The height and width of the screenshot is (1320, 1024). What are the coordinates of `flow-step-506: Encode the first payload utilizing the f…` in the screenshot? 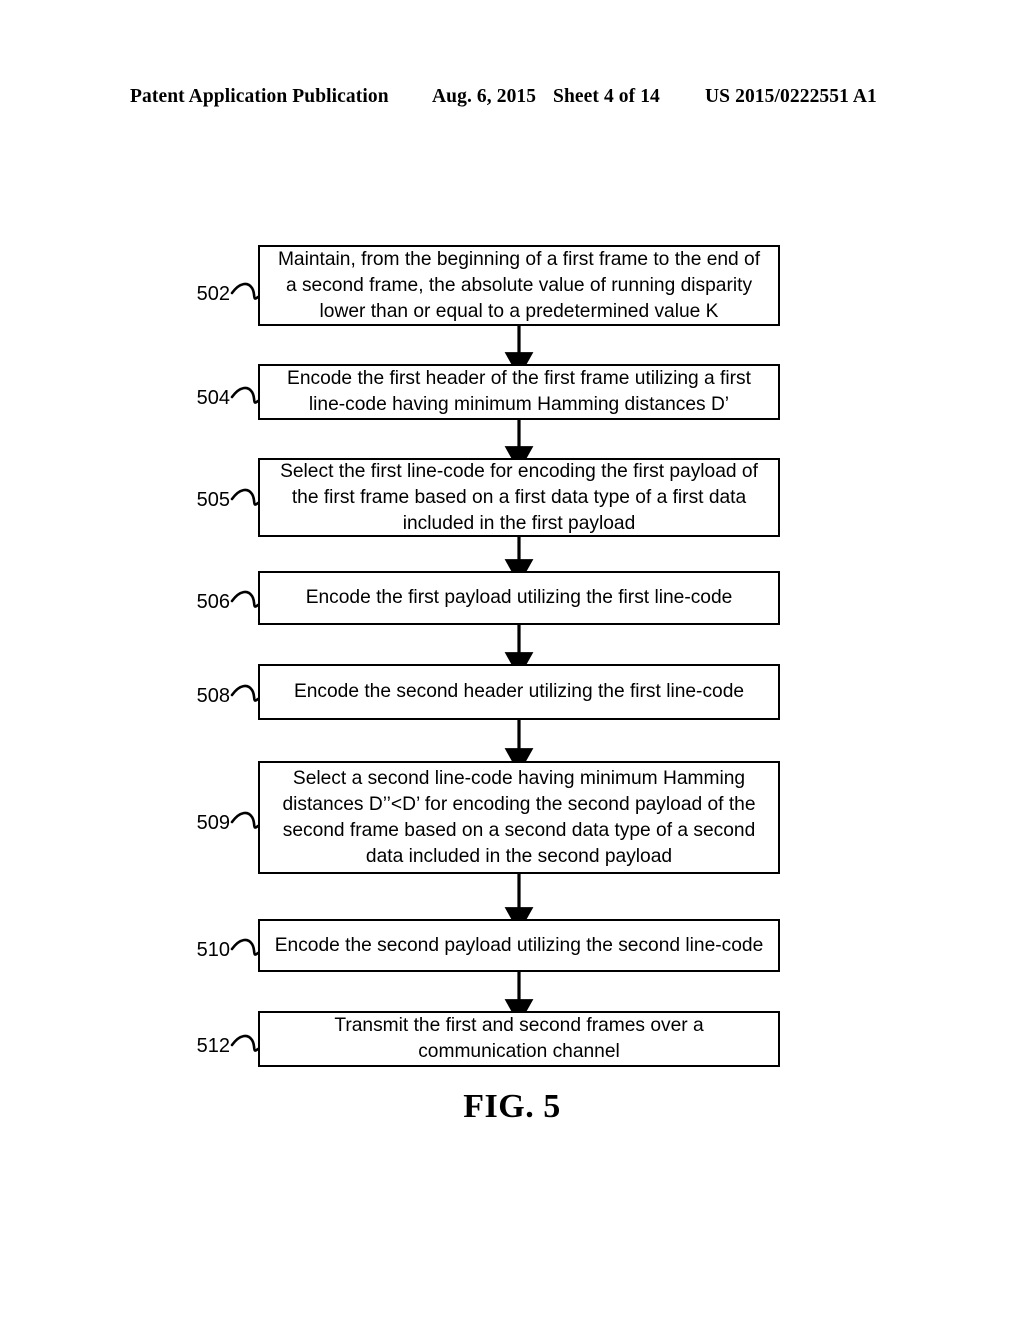 It's located at (519, 598).